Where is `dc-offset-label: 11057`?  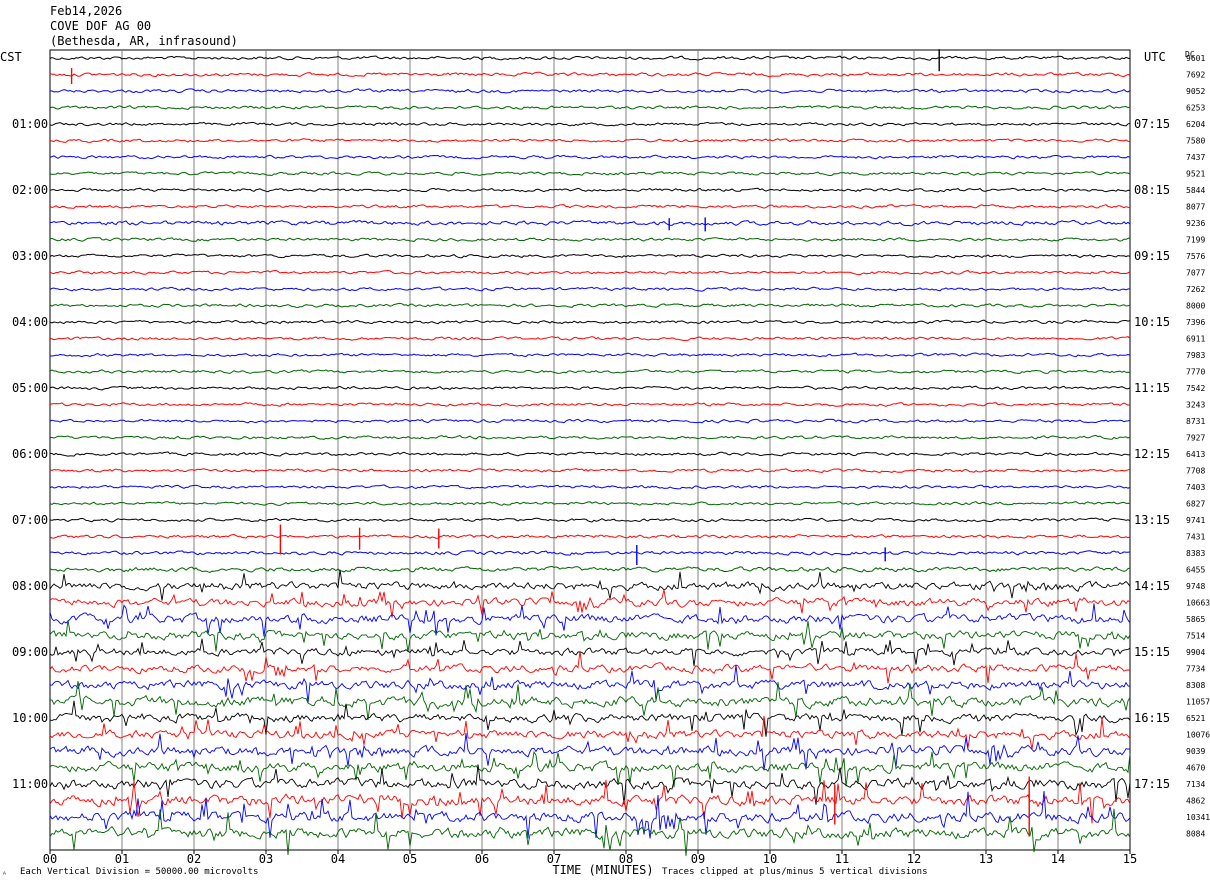
dc-offset-label: 11057 is located at coordinates (1198, 702).